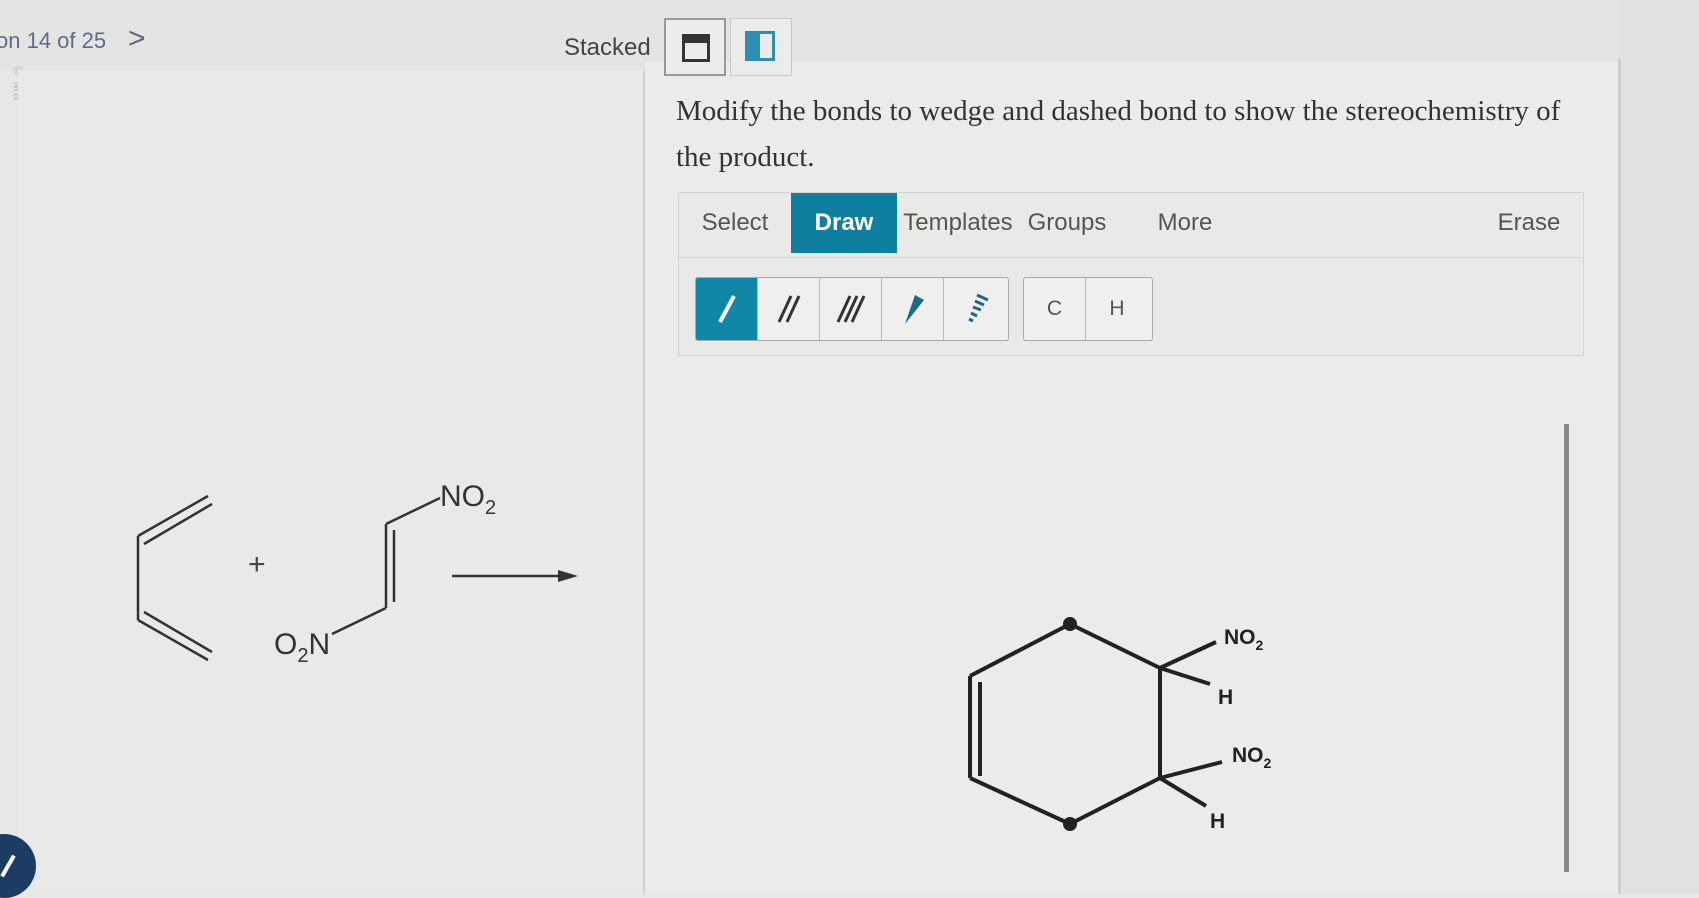 Image resolution: width=1699 pixels, height=898 pixels. What do you see at coordinates (1244, 639) in the screenshot?
I see `product-nitro-label-1: NO2` at bounding box center [1244, 639].